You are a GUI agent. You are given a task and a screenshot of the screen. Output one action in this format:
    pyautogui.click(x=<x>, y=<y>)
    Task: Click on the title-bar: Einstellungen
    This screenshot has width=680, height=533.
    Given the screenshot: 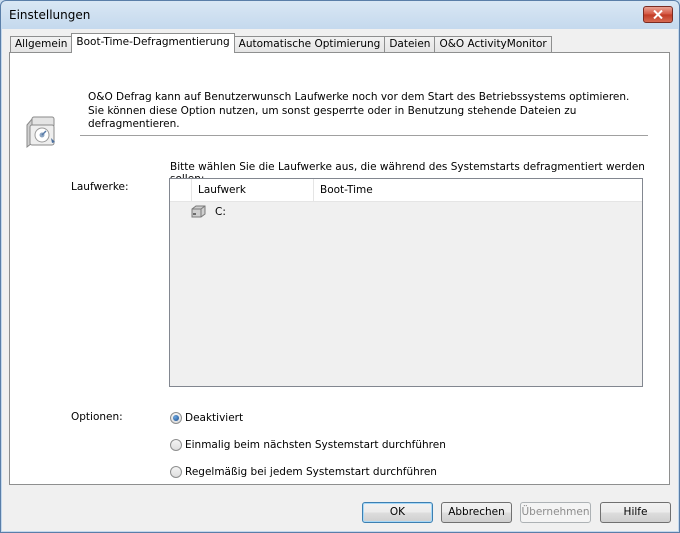 What is the action you would take?
    pyautogui.click(x=340, y=15)
    